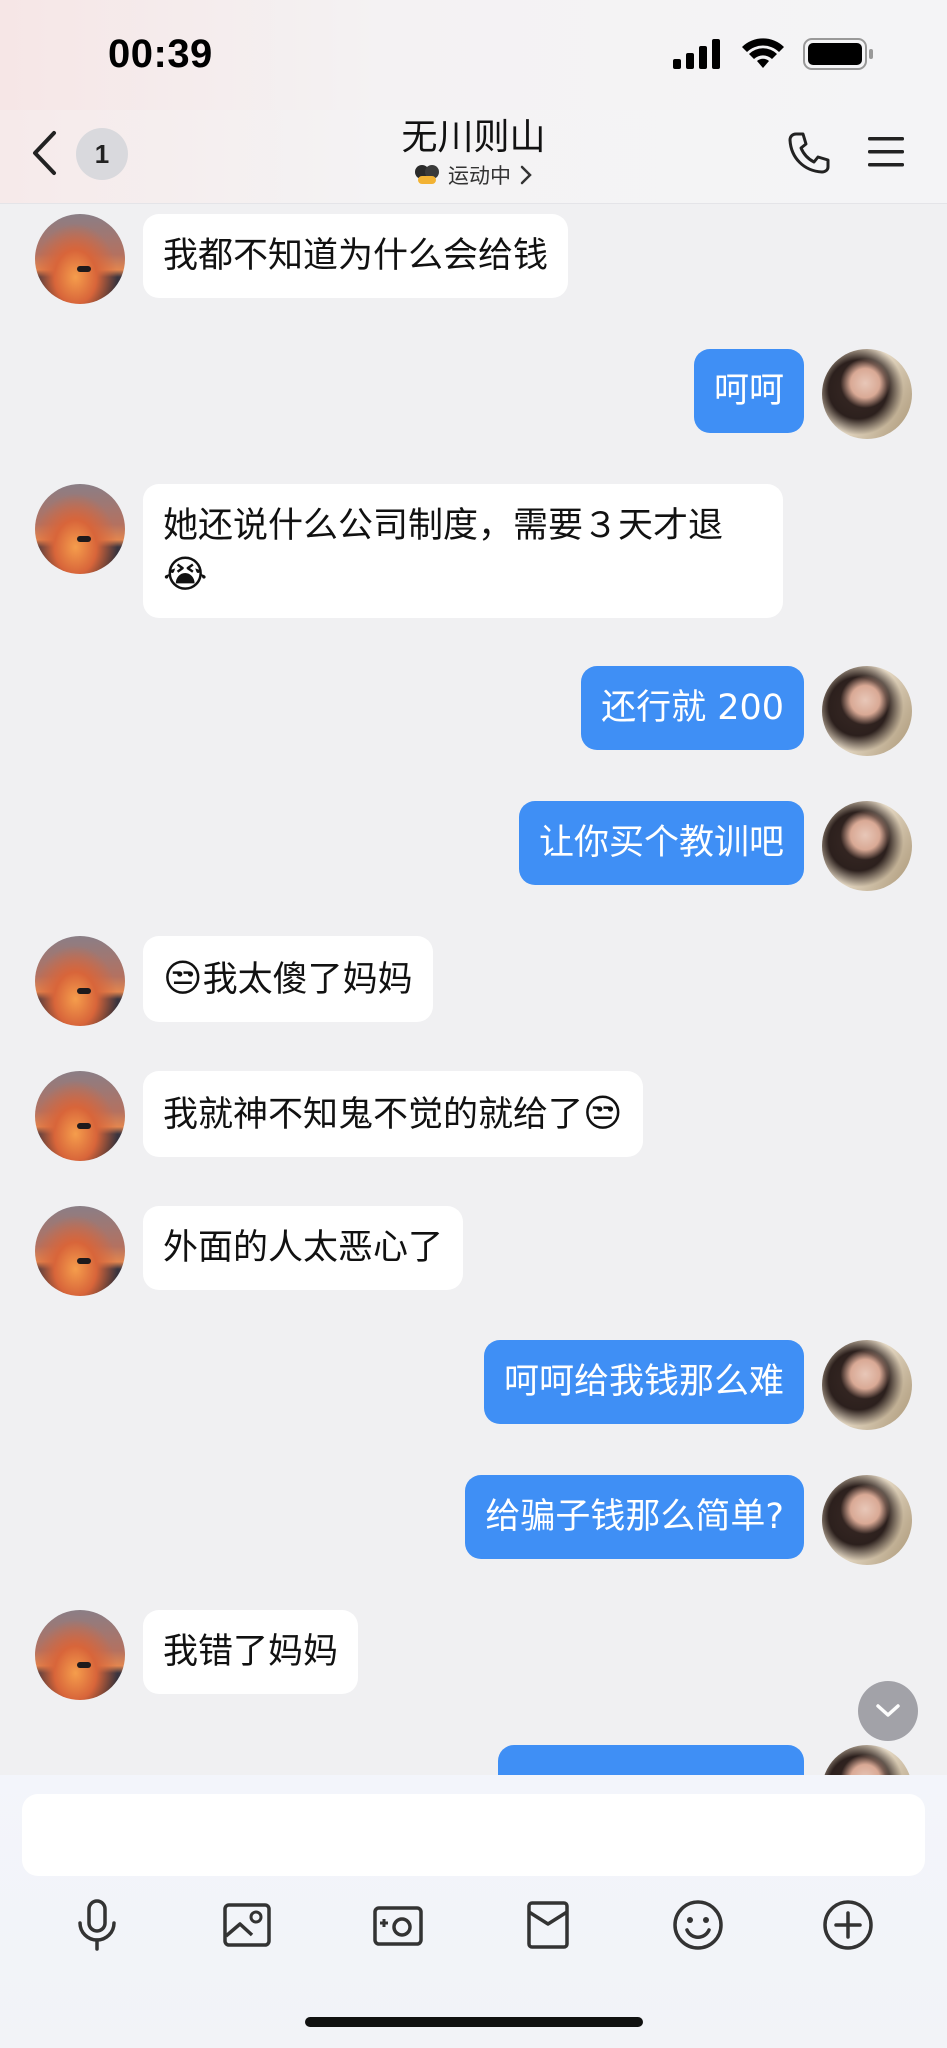 The height and width of the screenshot is (2048, 947). Describe the element at coordinates (526, 175) in the screenshot. I see `chevron-right-icon` at that location.